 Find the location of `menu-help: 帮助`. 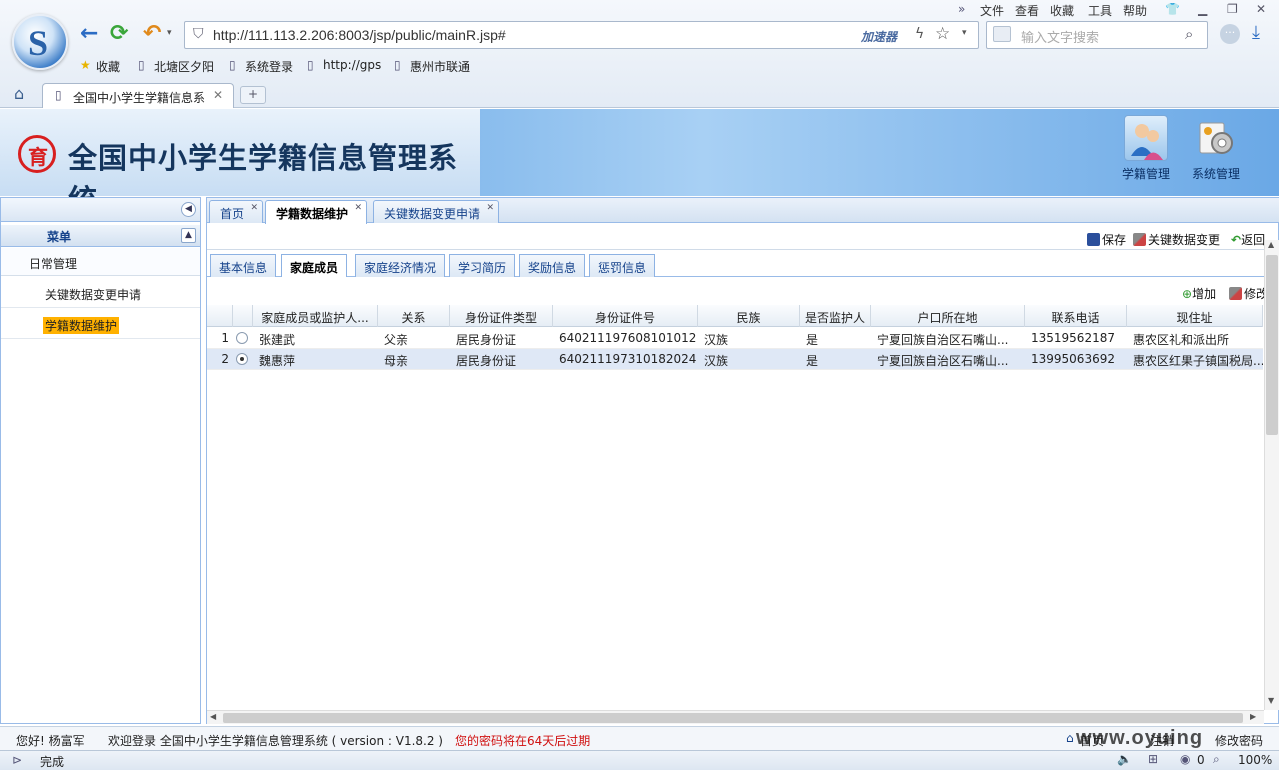

menu-help: 帮助 is located at coordinates (1135, 10).